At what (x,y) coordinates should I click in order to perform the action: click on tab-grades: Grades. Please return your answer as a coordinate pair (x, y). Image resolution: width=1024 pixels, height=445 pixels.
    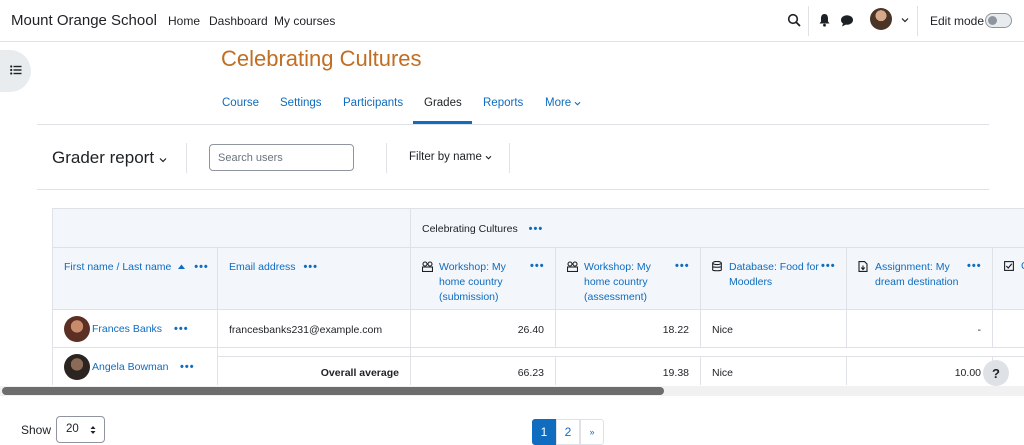
    Looking at the image, I should click on (443, 103).